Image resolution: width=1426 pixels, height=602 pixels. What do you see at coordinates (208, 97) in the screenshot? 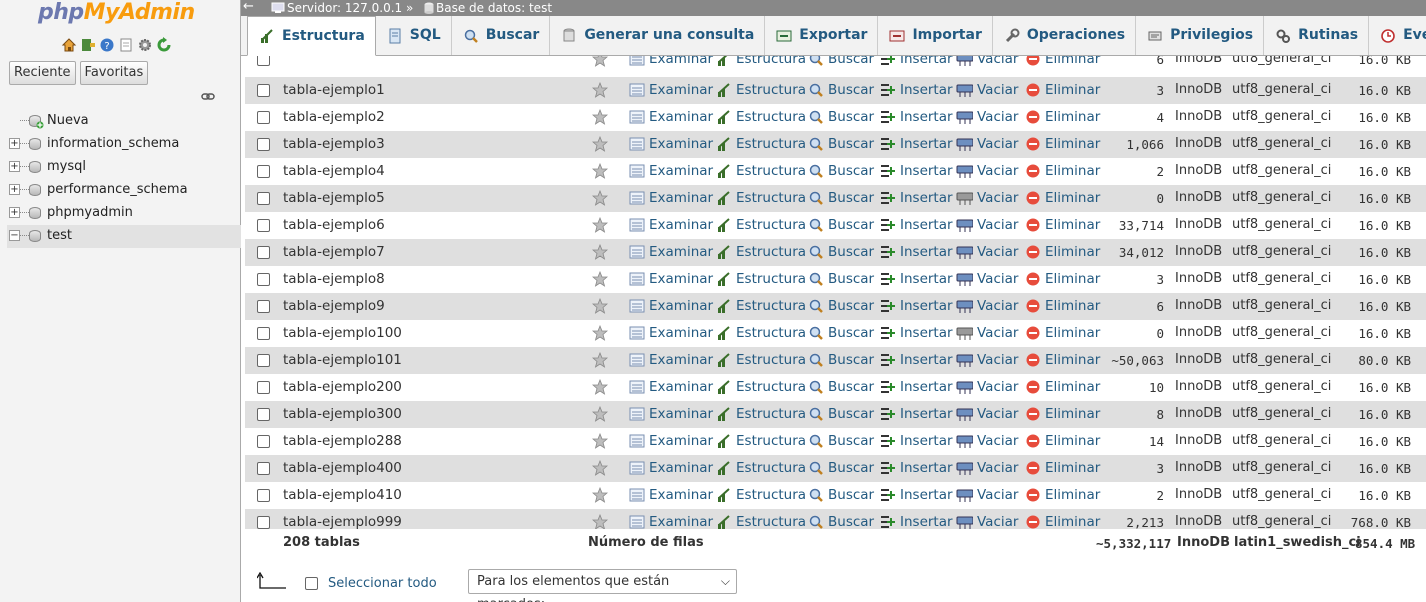
I see `link-icon` at bounding box center [208, 97].